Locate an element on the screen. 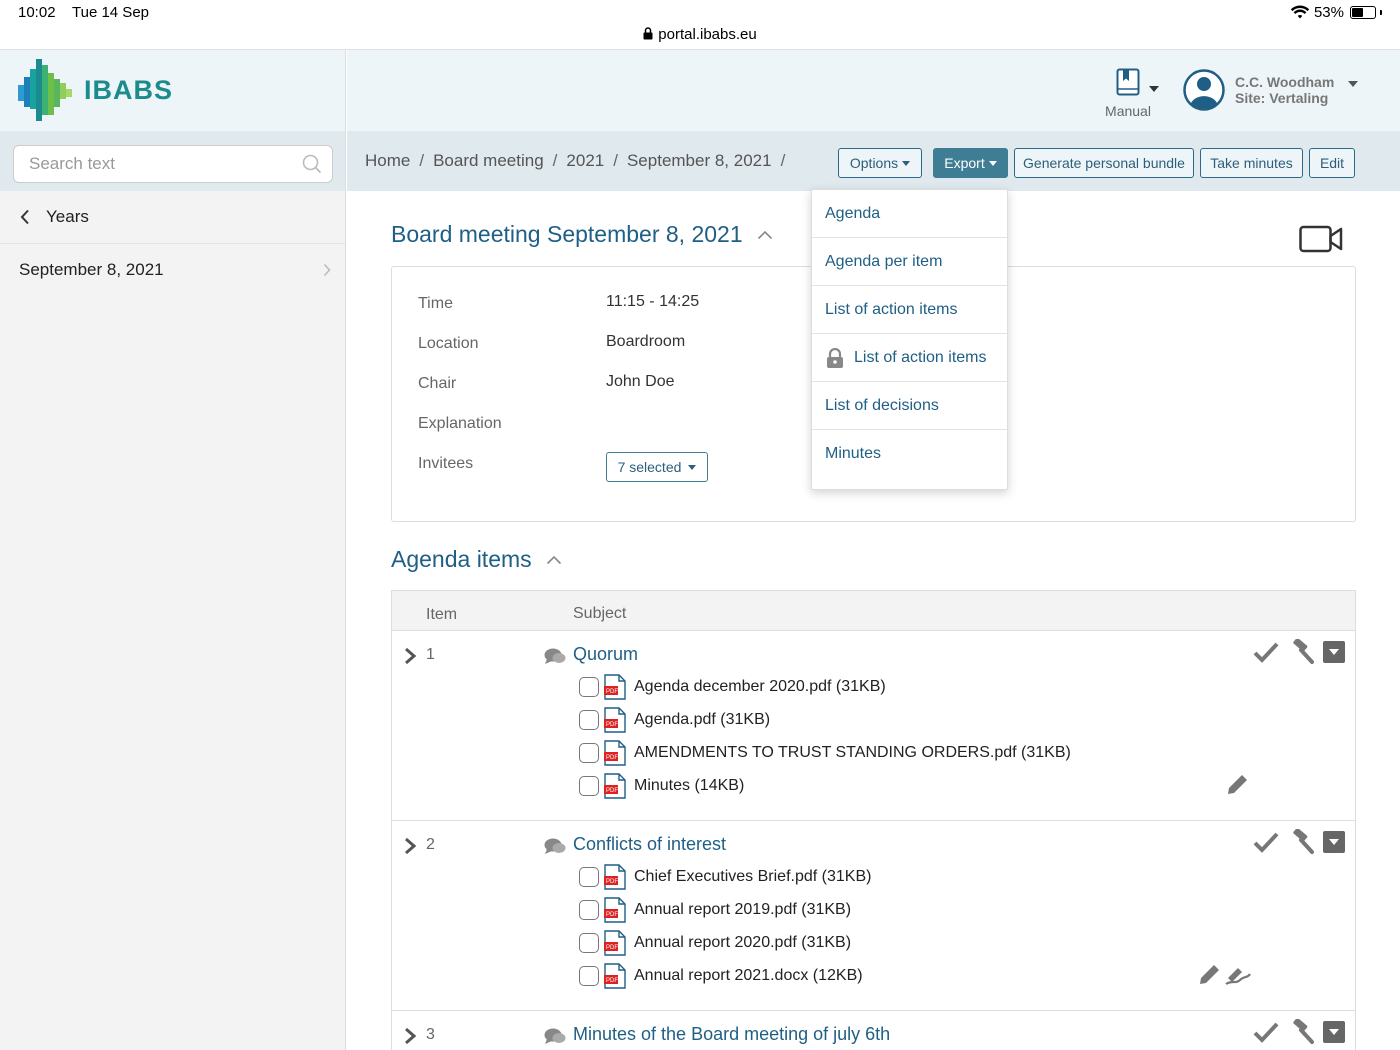 The image size is (1400, 1050). export-button: Export is located at coordinates (970, 163).